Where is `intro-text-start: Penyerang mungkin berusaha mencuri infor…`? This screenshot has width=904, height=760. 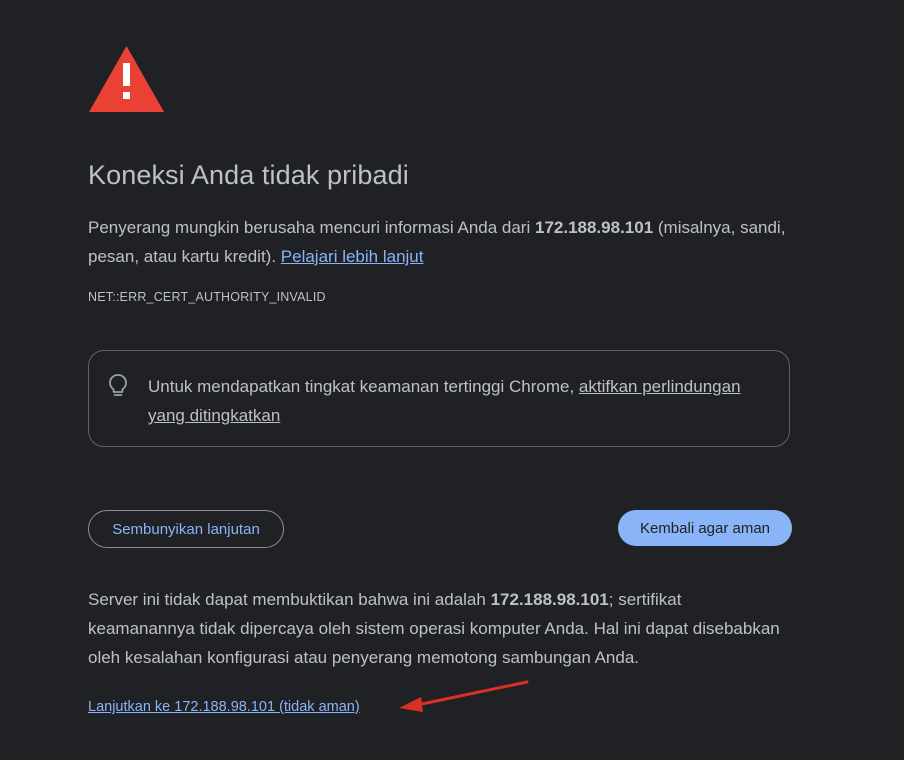
intro-text-start: Penyerang mungkin berusaha mencuri infor… is located at coordinates (311, 227).